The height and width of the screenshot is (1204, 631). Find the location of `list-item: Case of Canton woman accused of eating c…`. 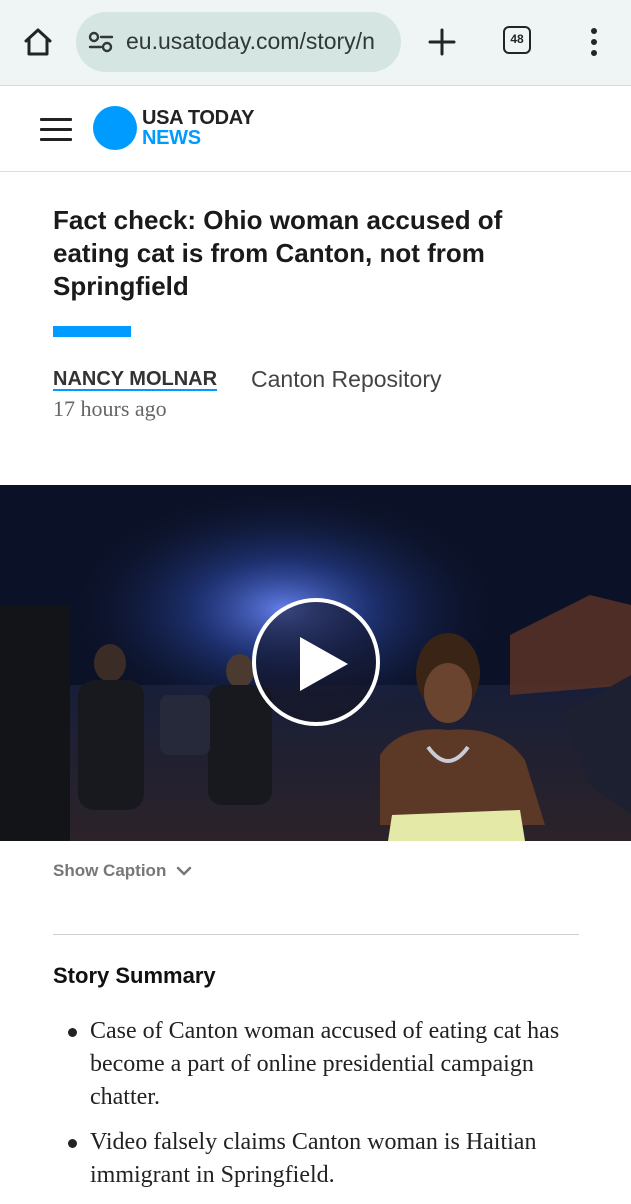

list-item: Case of Canton woman accused of eating c… is located at coordinates (313, 1064).